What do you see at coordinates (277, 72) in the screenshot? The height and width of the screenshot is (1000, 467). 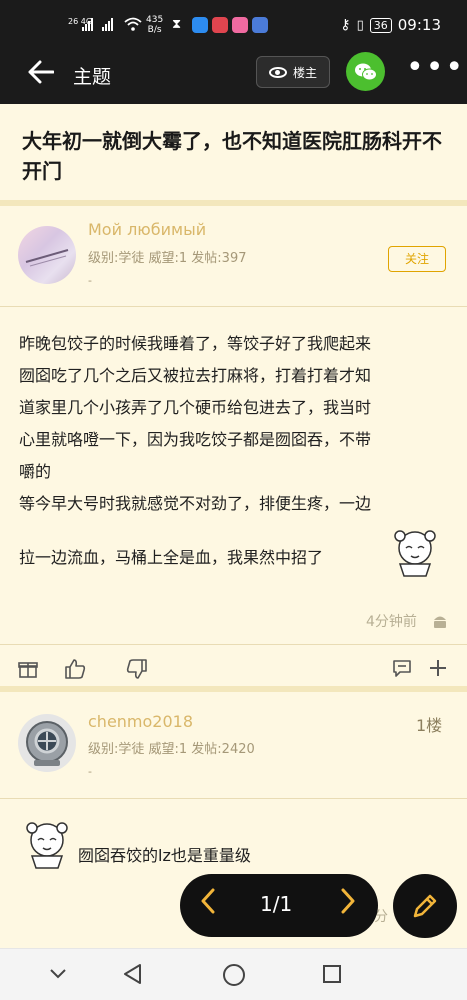 I see `eye-icon` at bounding box center [277, 72].